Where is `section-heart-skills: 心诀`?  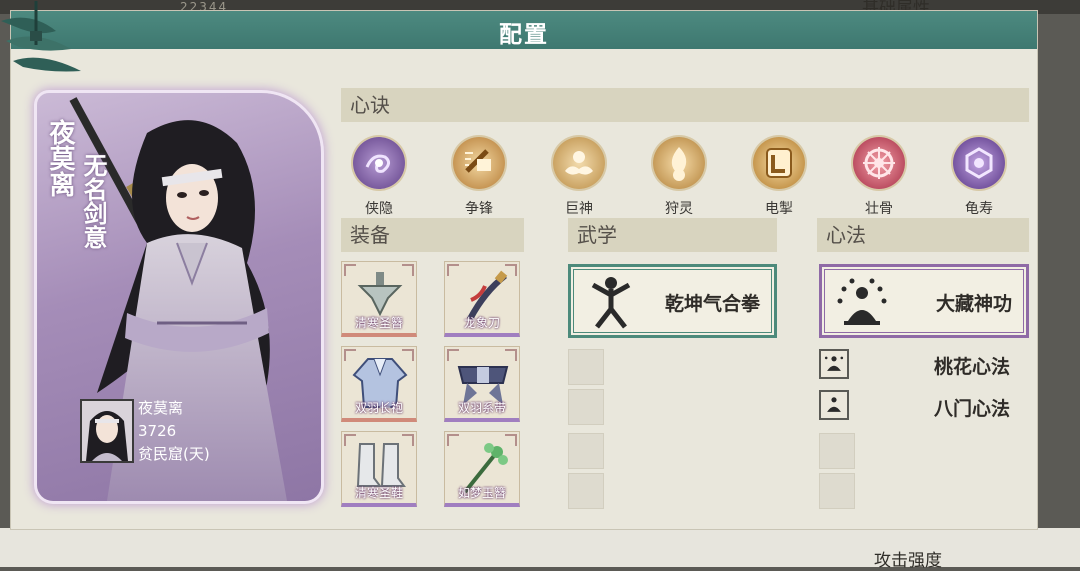
section-heart-skills: 心诀 is located at coordinates (685, 105).